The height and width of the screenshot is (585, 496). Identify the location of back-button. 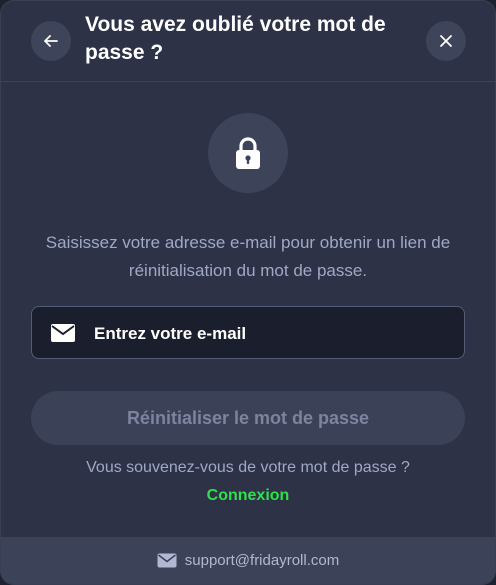
(51, 41).